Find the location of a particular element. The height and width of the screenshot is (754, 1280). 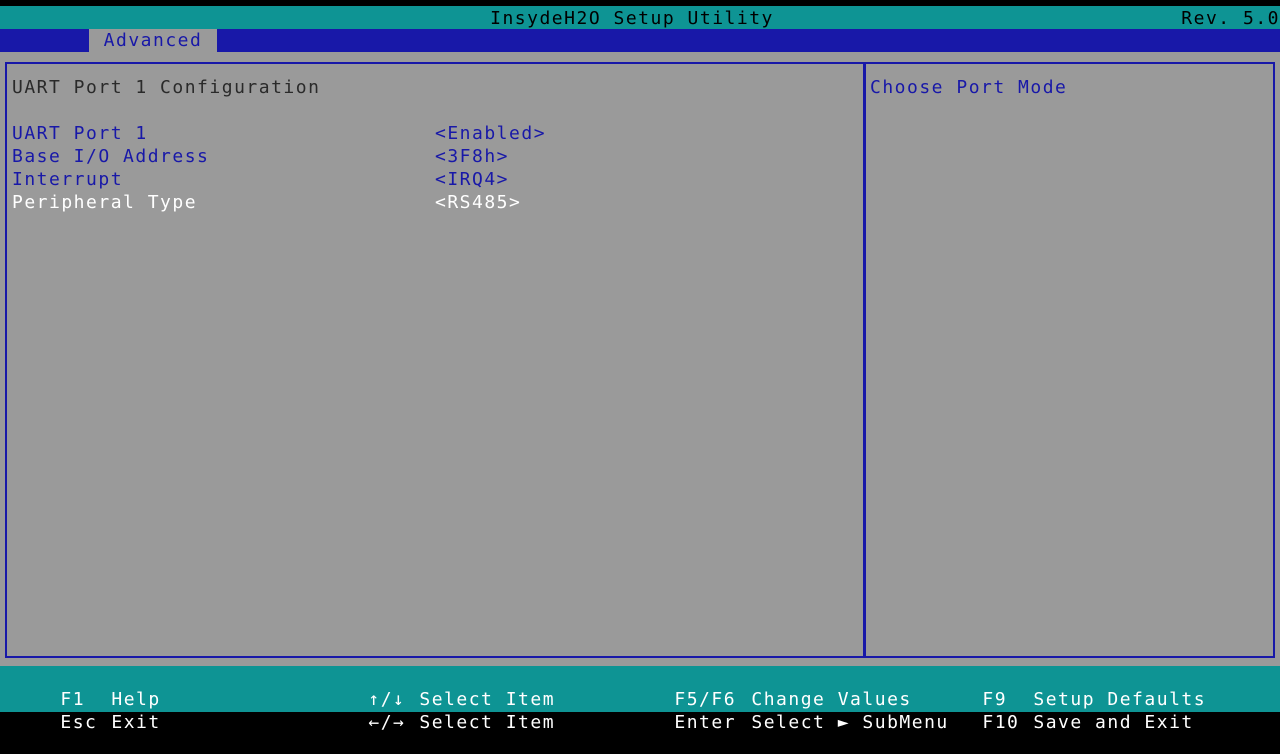

legend-exit: Esc Exit is located at coordinates (86, 722).